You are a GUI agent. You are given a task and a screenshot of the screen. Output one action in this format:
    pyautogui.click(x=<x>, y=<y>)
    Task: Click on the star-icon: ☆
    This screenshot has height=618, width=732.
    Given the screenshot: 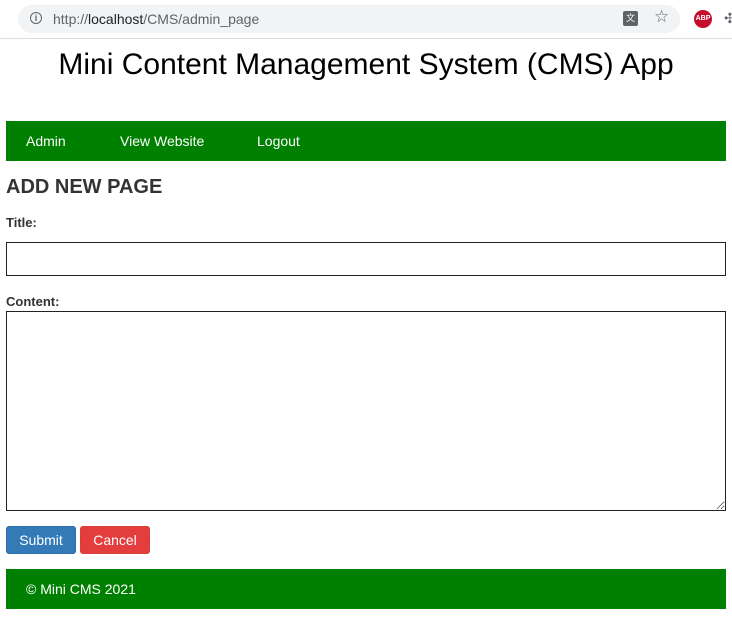 What is the action you would take?
    pyautogui.click(x=661, y=17)
    